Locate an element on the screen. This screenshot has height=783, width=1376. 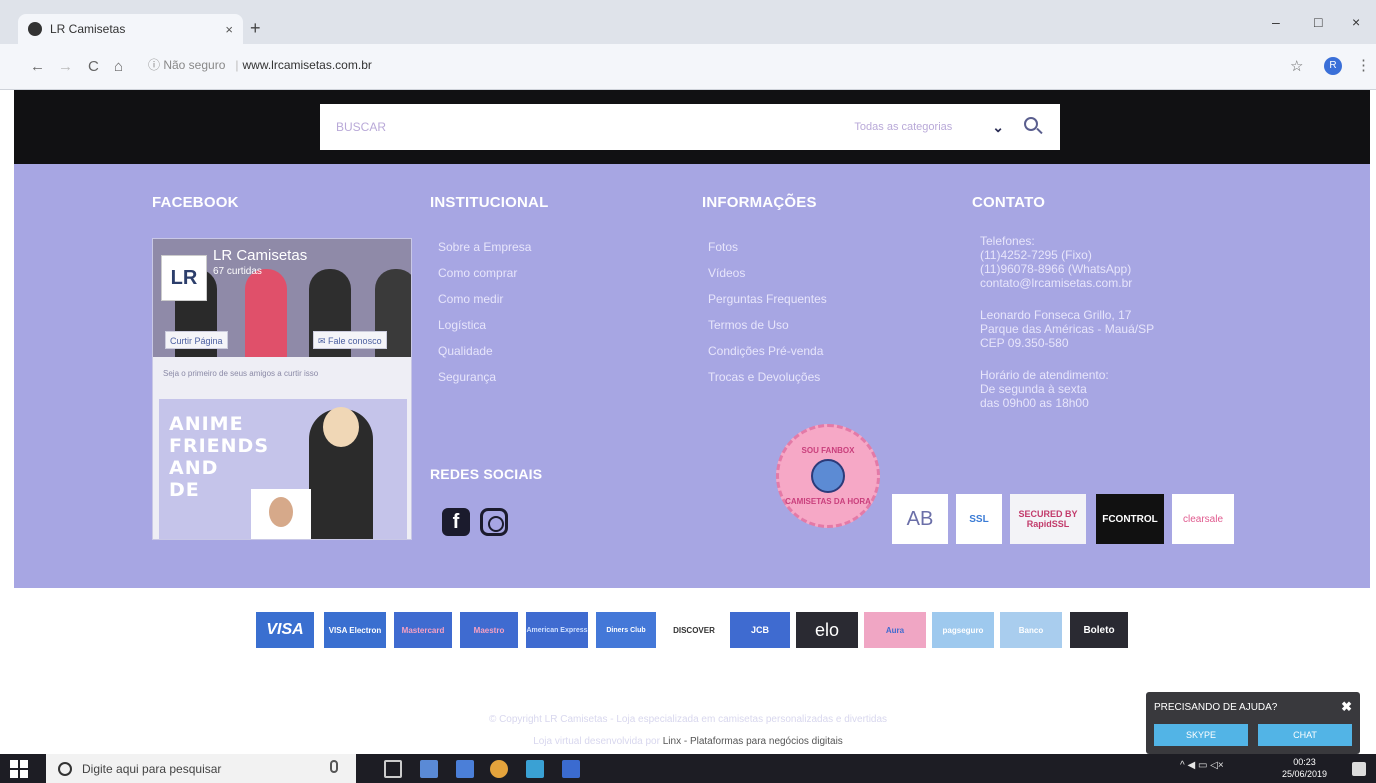
taskbar-clock: 00:23 25/06/2019 is located at coordinates (1304, 768).